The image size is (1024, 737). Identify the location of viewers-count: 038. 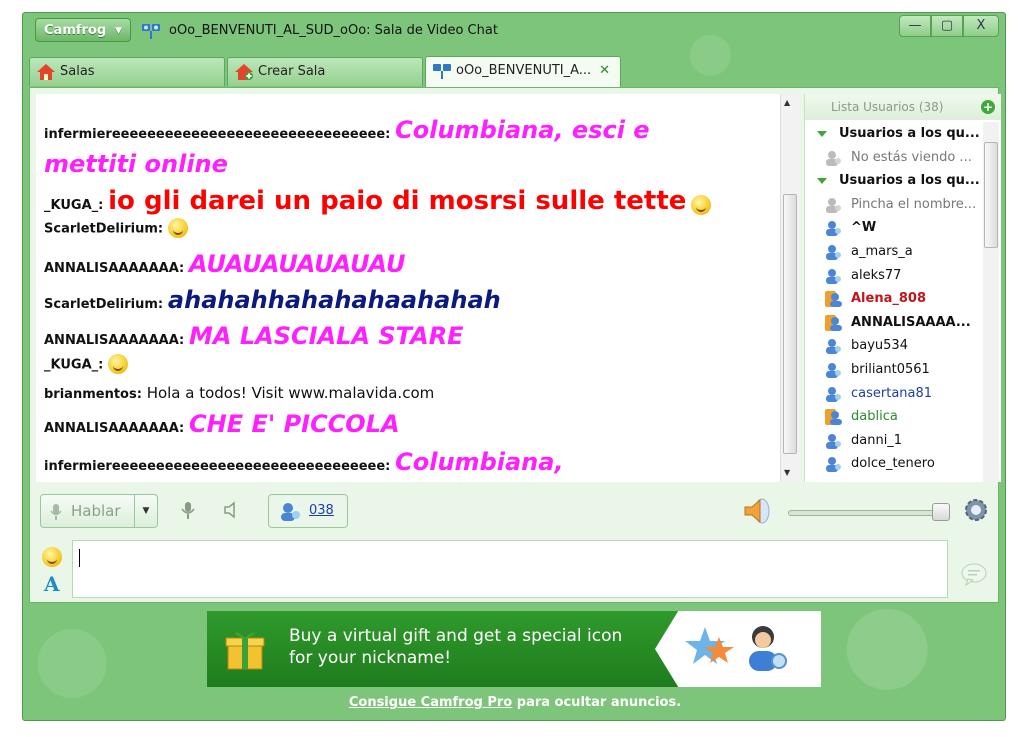
(321, 510).